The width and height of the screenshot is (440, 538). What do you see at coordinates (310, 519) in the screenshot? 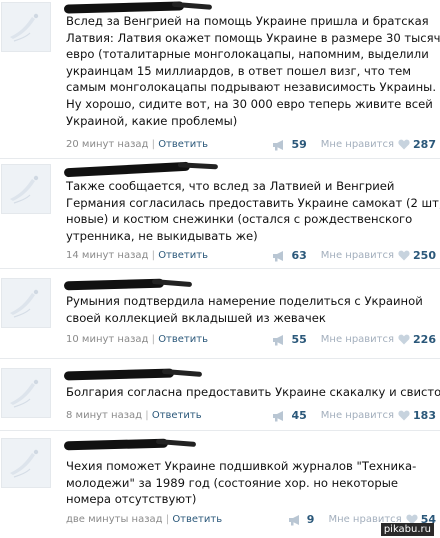
I see `share-count: 9` at bounding box center [310, 519].